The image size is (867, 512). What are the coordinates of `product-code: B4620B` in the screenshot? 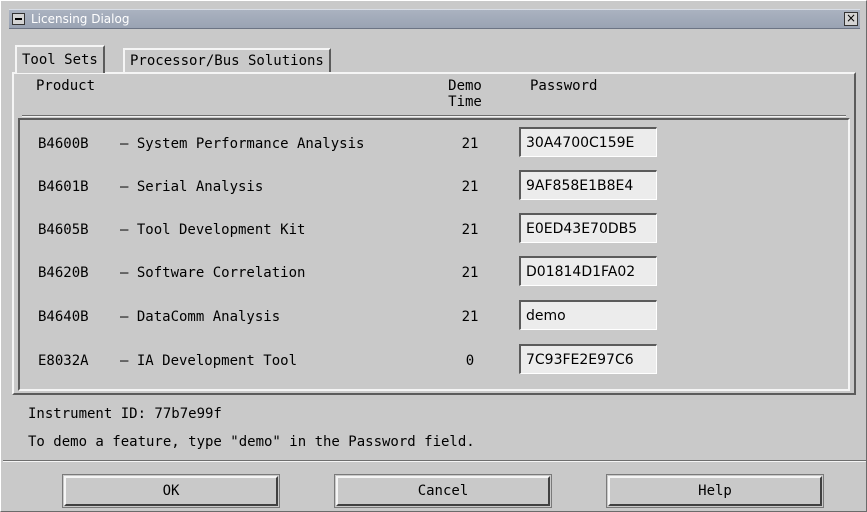 It's located at (63, 273).